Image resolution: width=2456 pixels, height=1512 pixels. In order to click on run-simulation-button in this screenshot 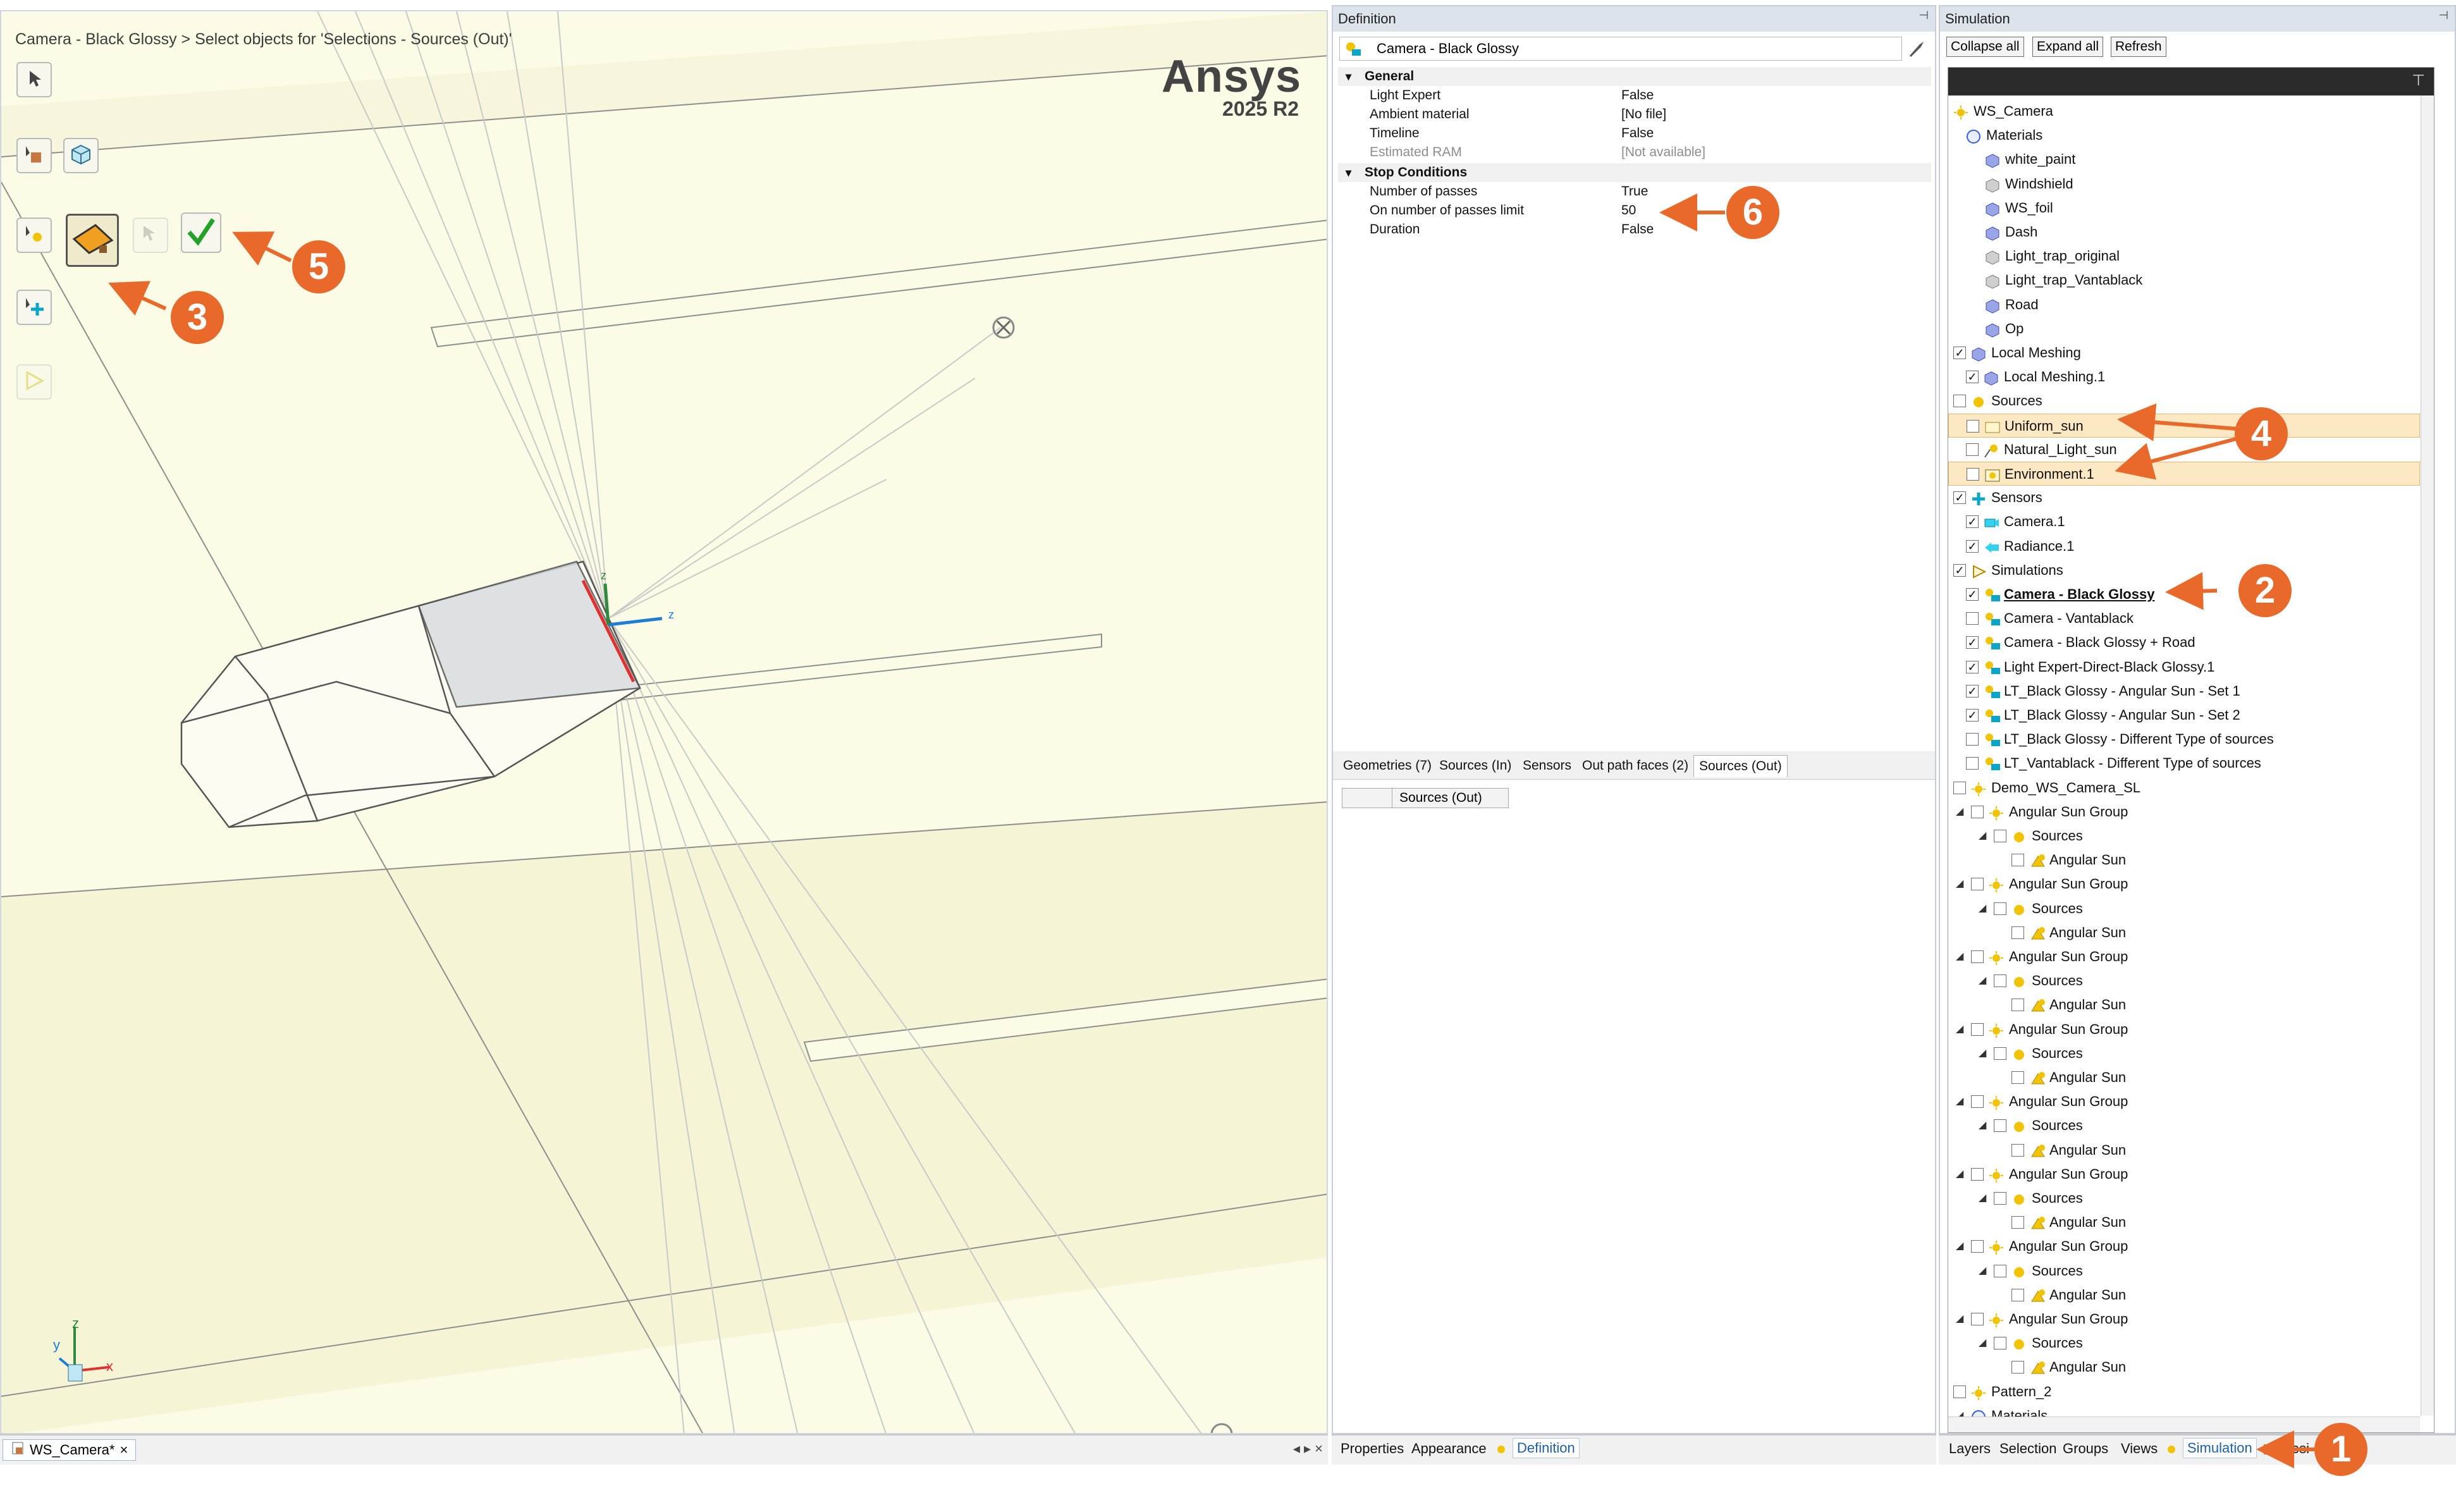, I will do `click(34, 382)`.